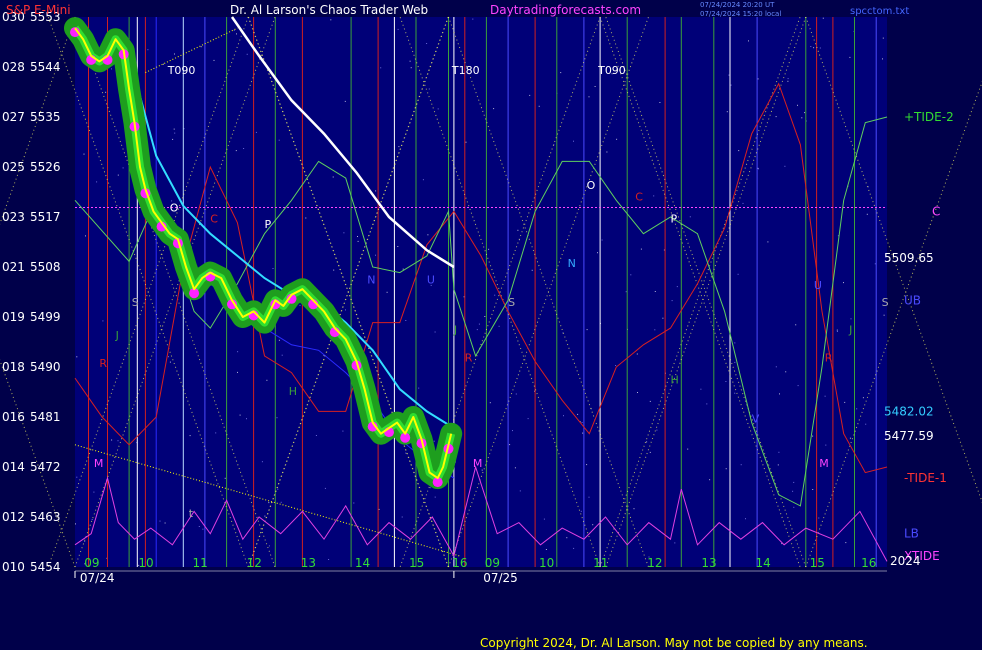 This screenshot has width=982, height=650. I want to click on event-letter: P, so click(268, 224).